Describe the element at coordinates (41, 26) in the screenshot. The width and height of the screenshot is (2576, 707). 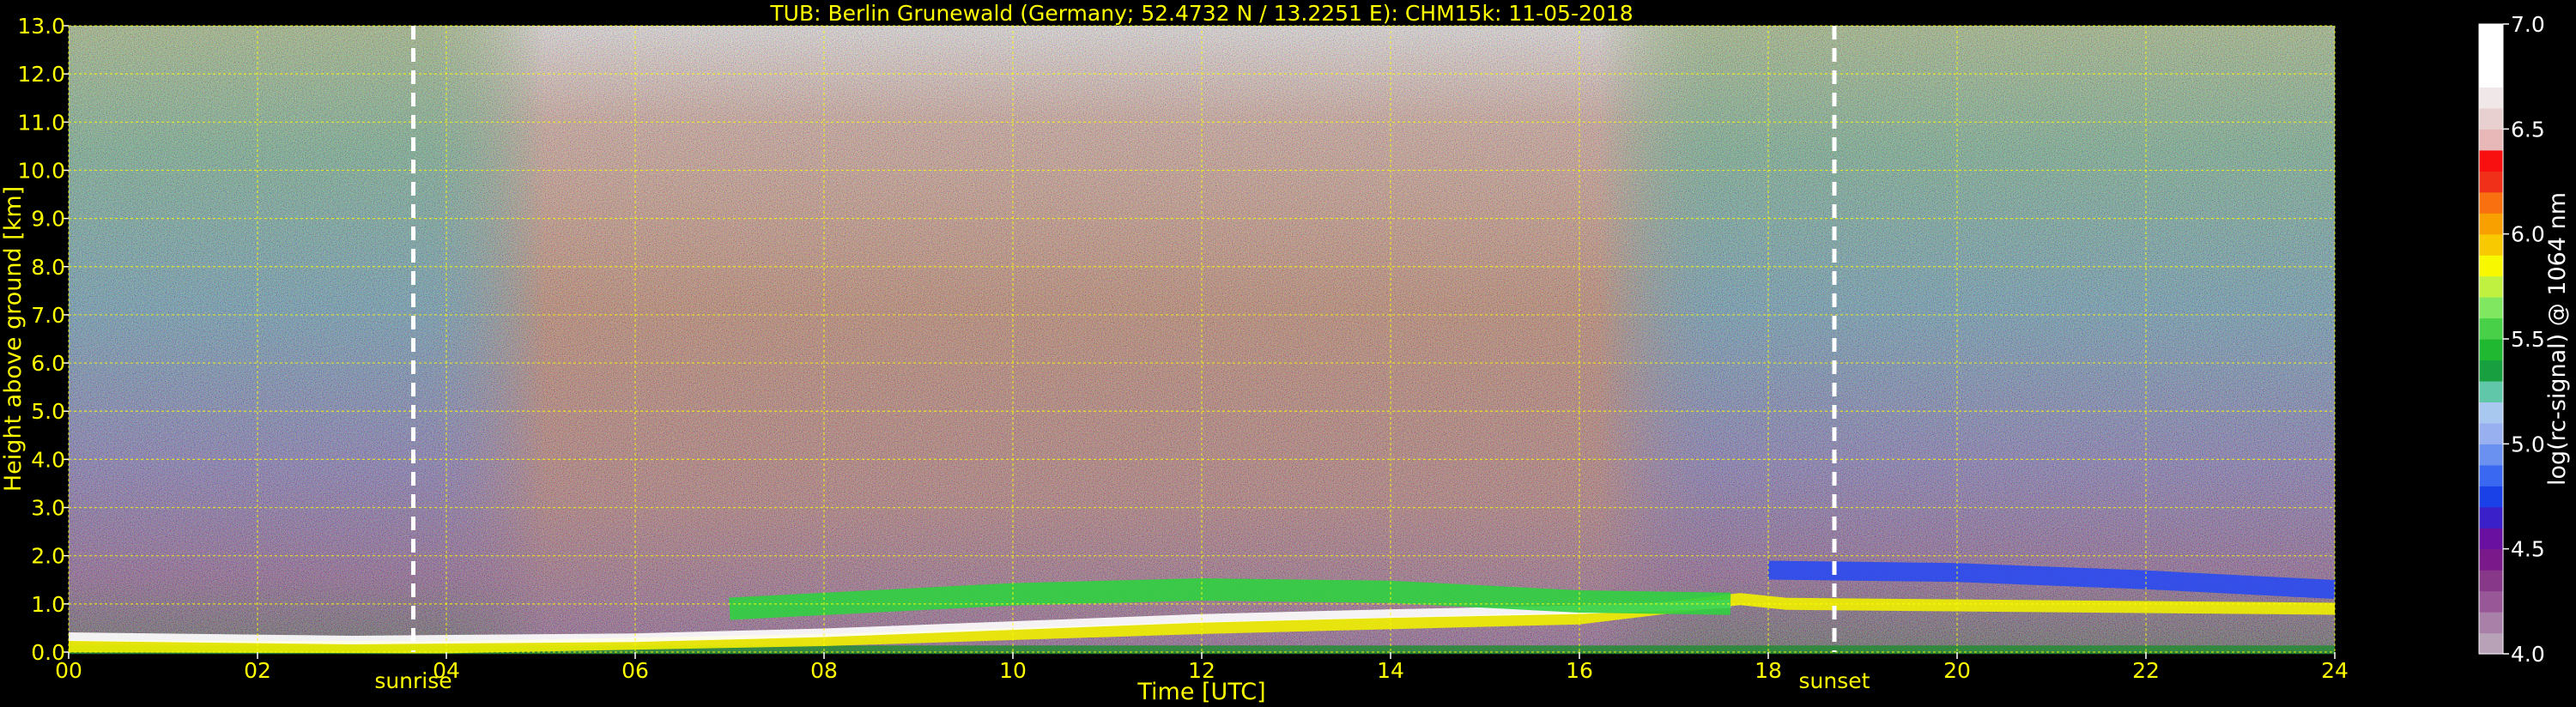
I see `y-tick-label-13: 13.0` at that location.